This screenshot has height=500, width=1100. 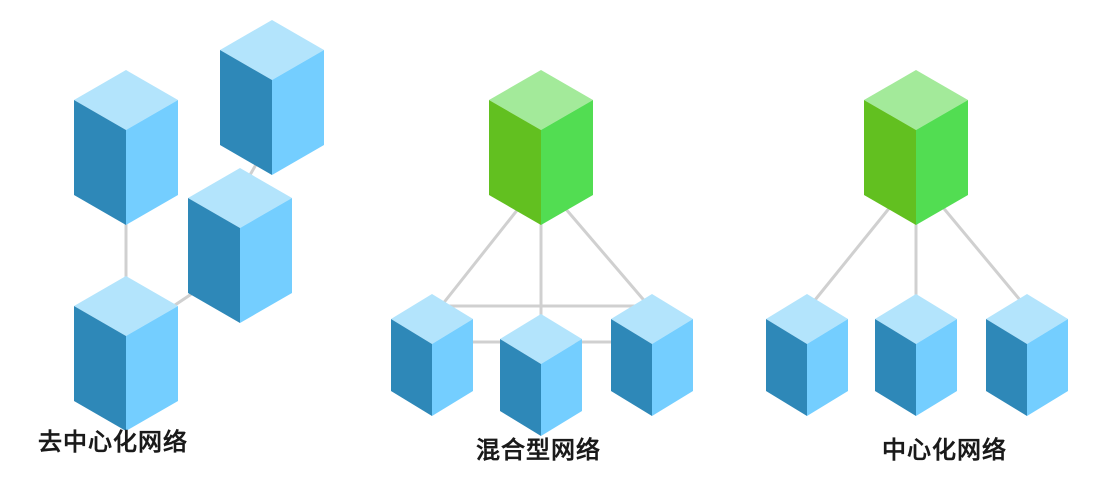 I want to click on cube-d2-hub, so click(x=541, y=147).